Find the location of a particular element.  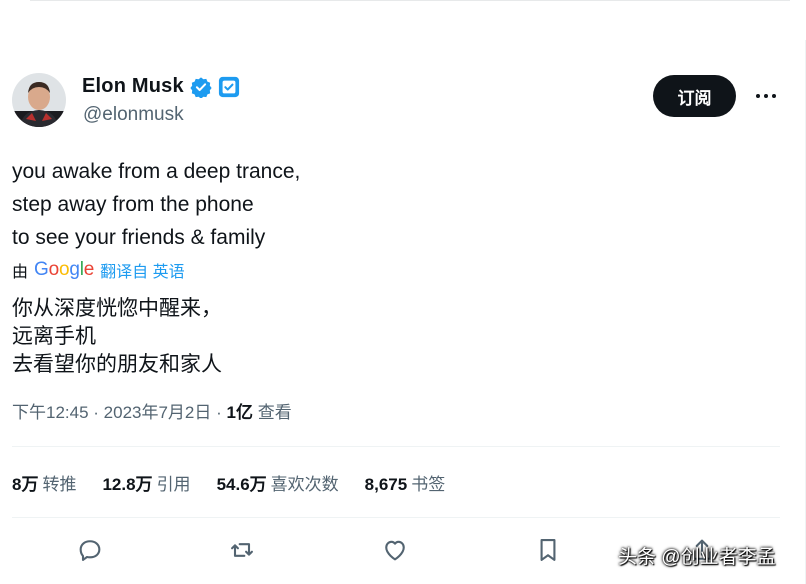

views-count: 1亿 is located at coordinates (239, 412).